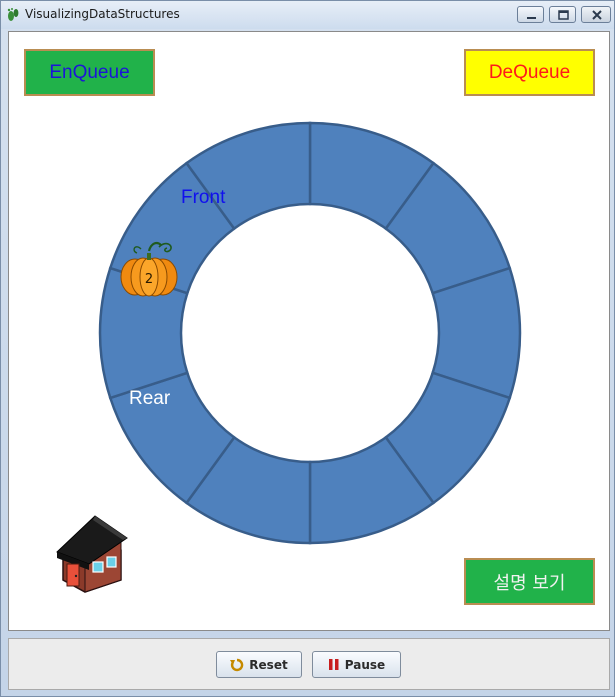 Image resolution: width=615 pixels, height=697 pixels. I want to click on minimize-button, so click(530, 14).